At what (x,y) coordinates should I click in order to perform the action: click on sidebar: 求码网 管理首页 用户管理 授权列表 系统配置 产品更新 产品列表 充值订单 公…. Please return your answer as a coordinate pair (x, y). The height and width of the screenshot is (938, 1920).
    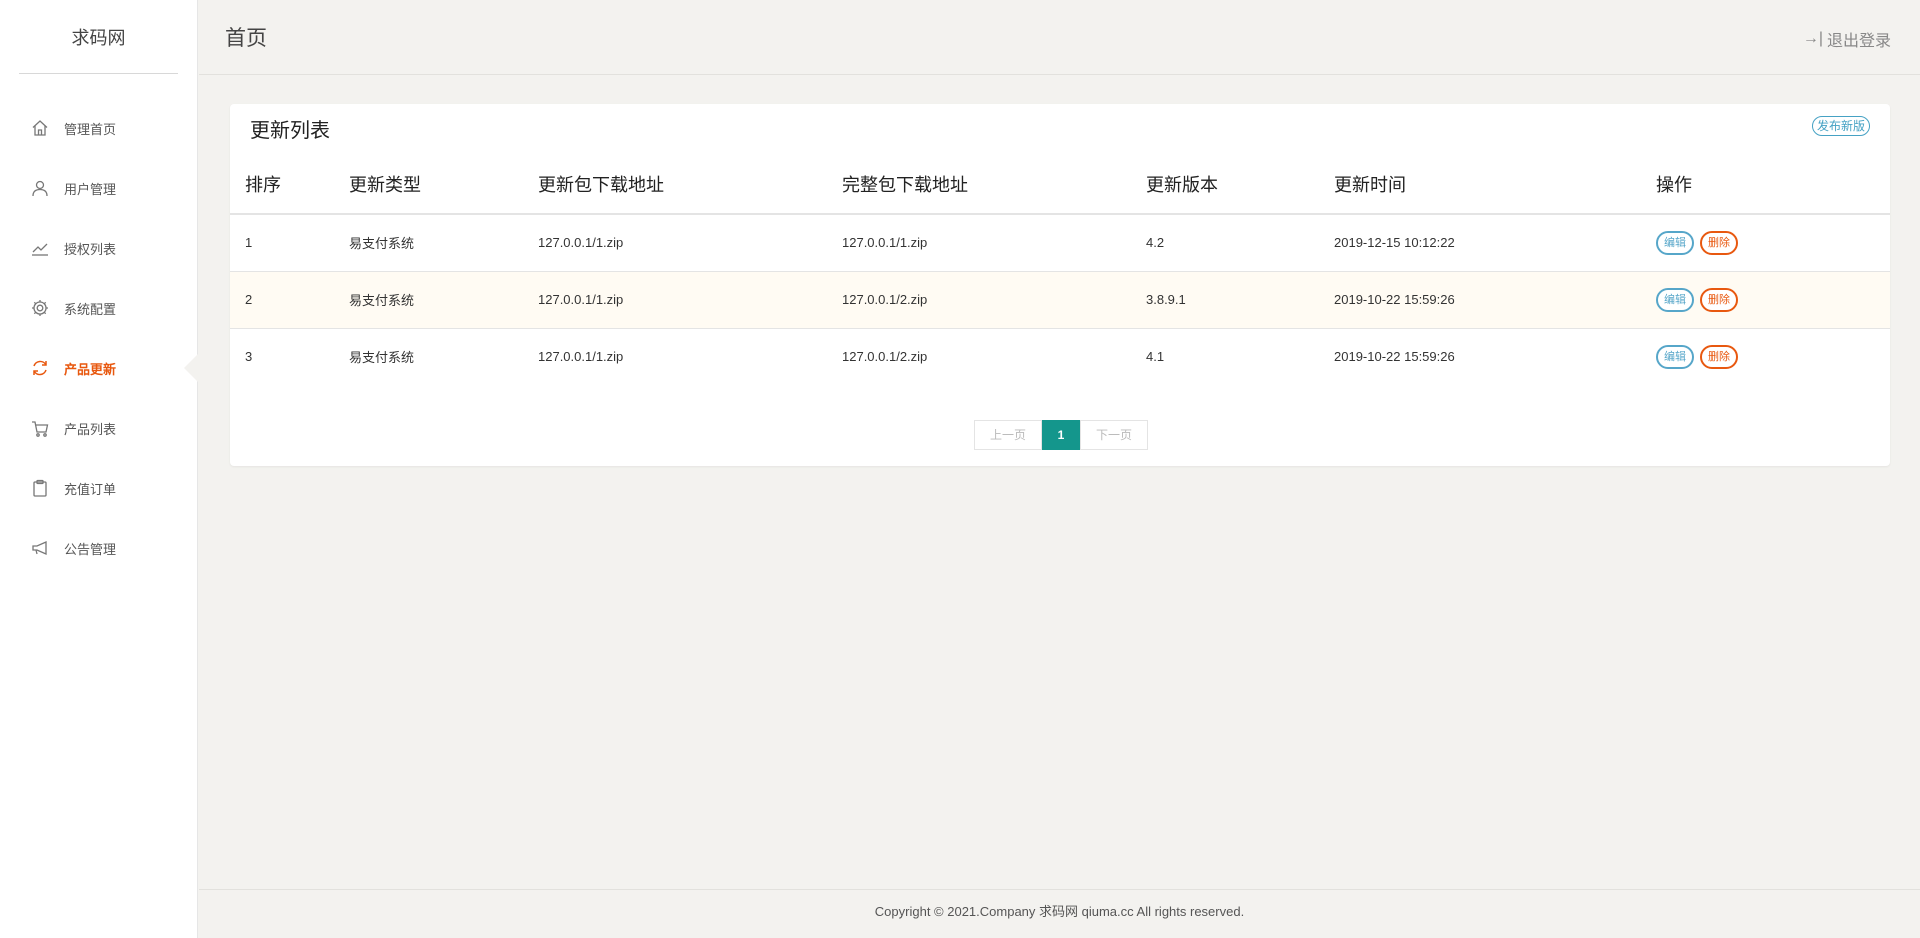
    Looking at the image, I should click on (99, 469).